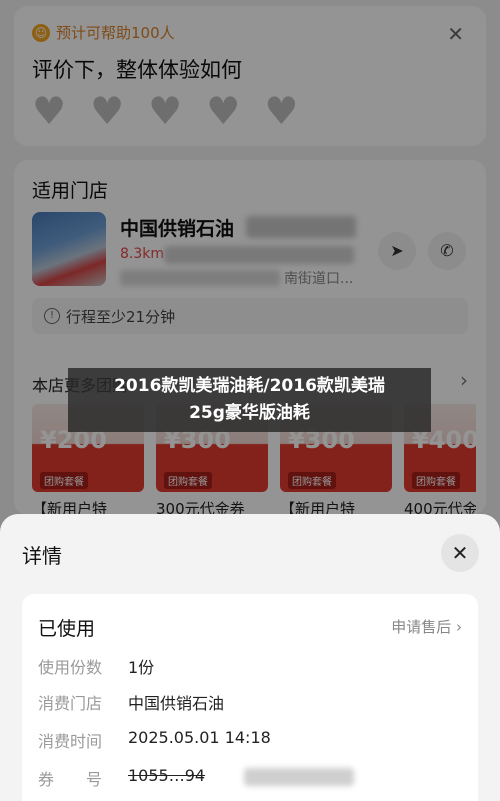  I want to click on detail-row: 消费时间 2025.05.01 14:18, so click(154, 740).